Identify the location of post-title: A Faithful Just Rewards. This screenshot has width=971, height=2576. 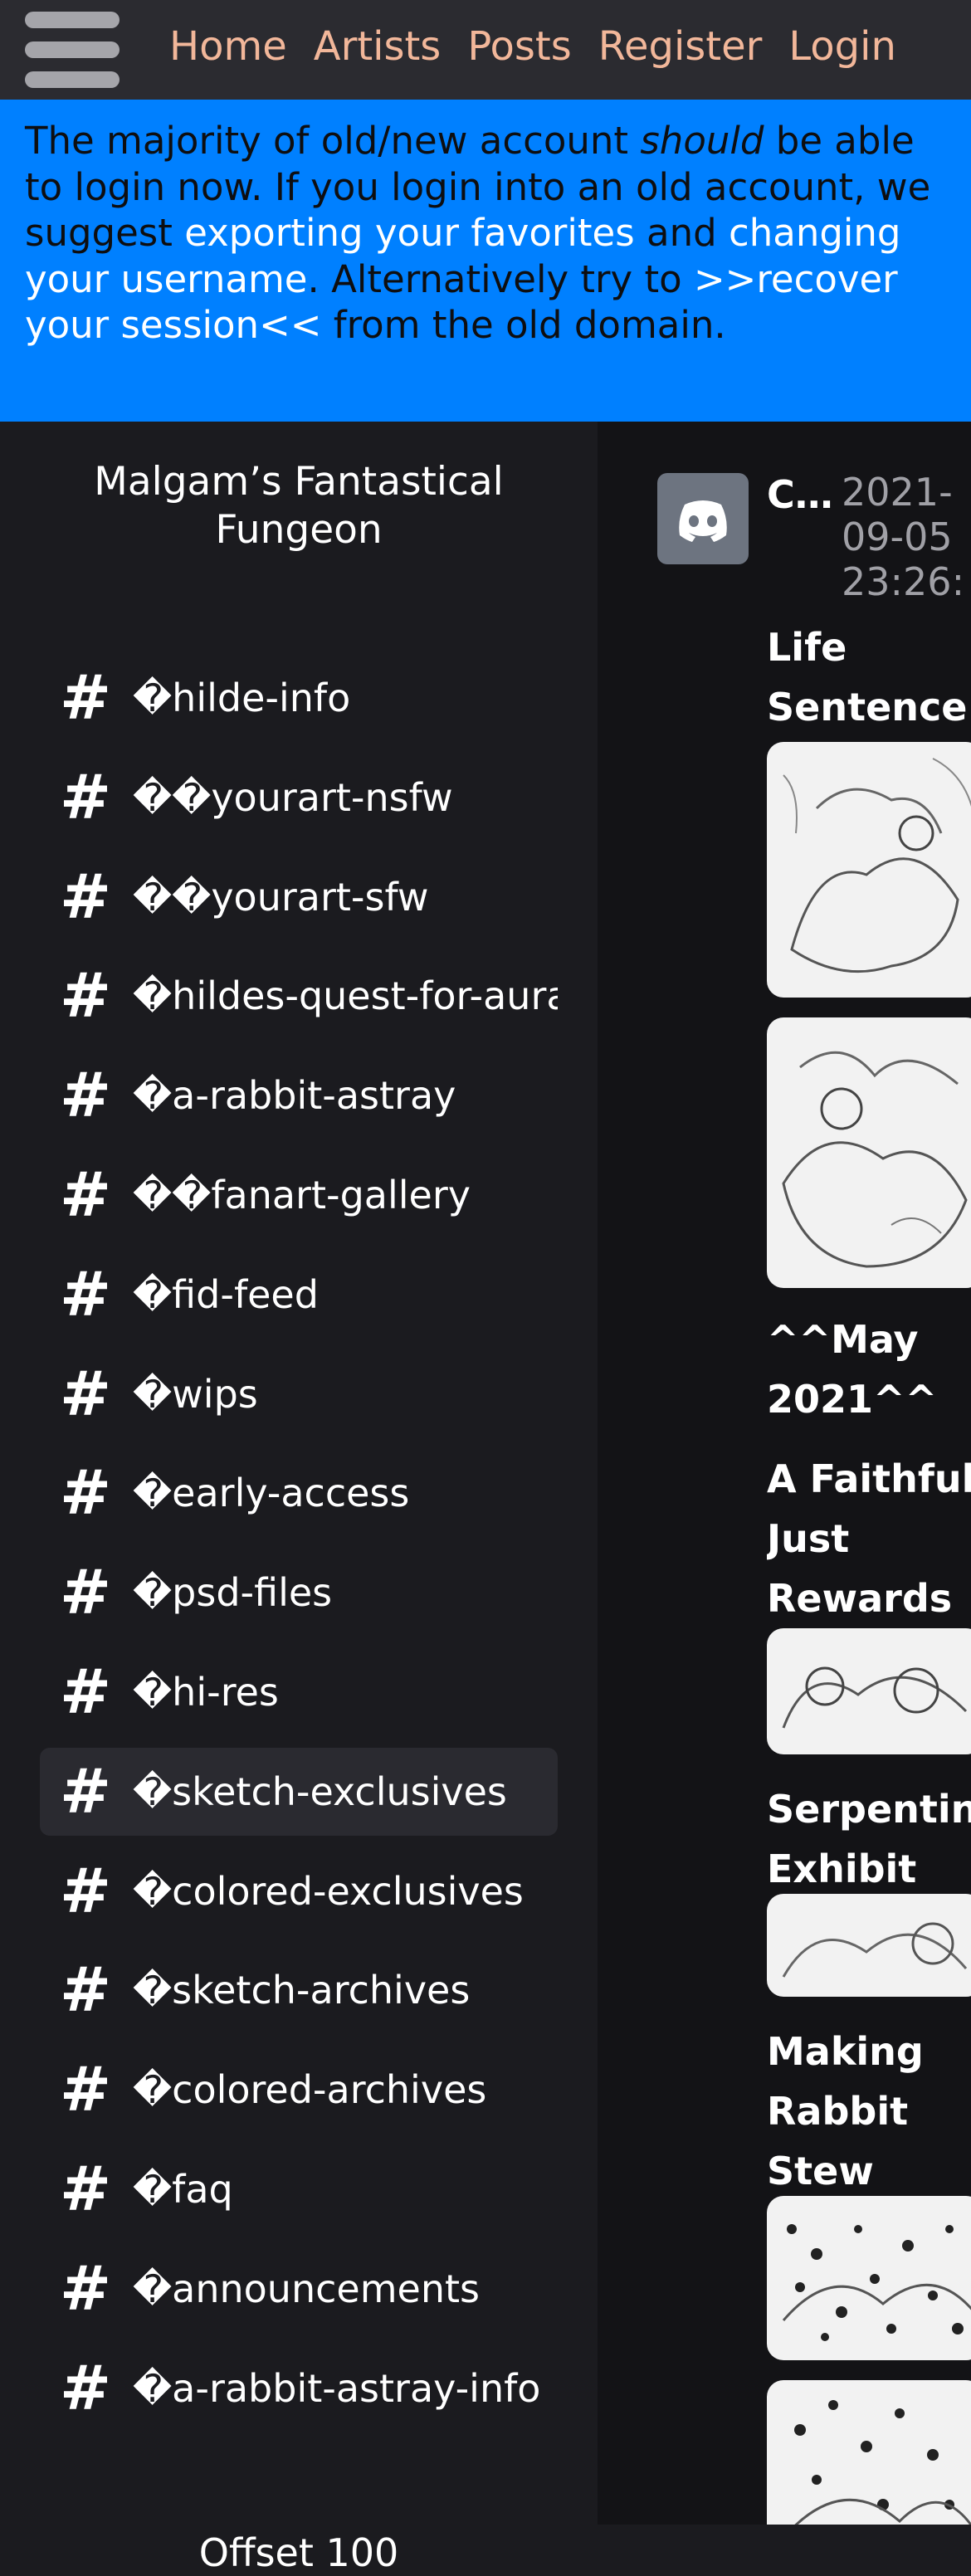
(869, 1539).